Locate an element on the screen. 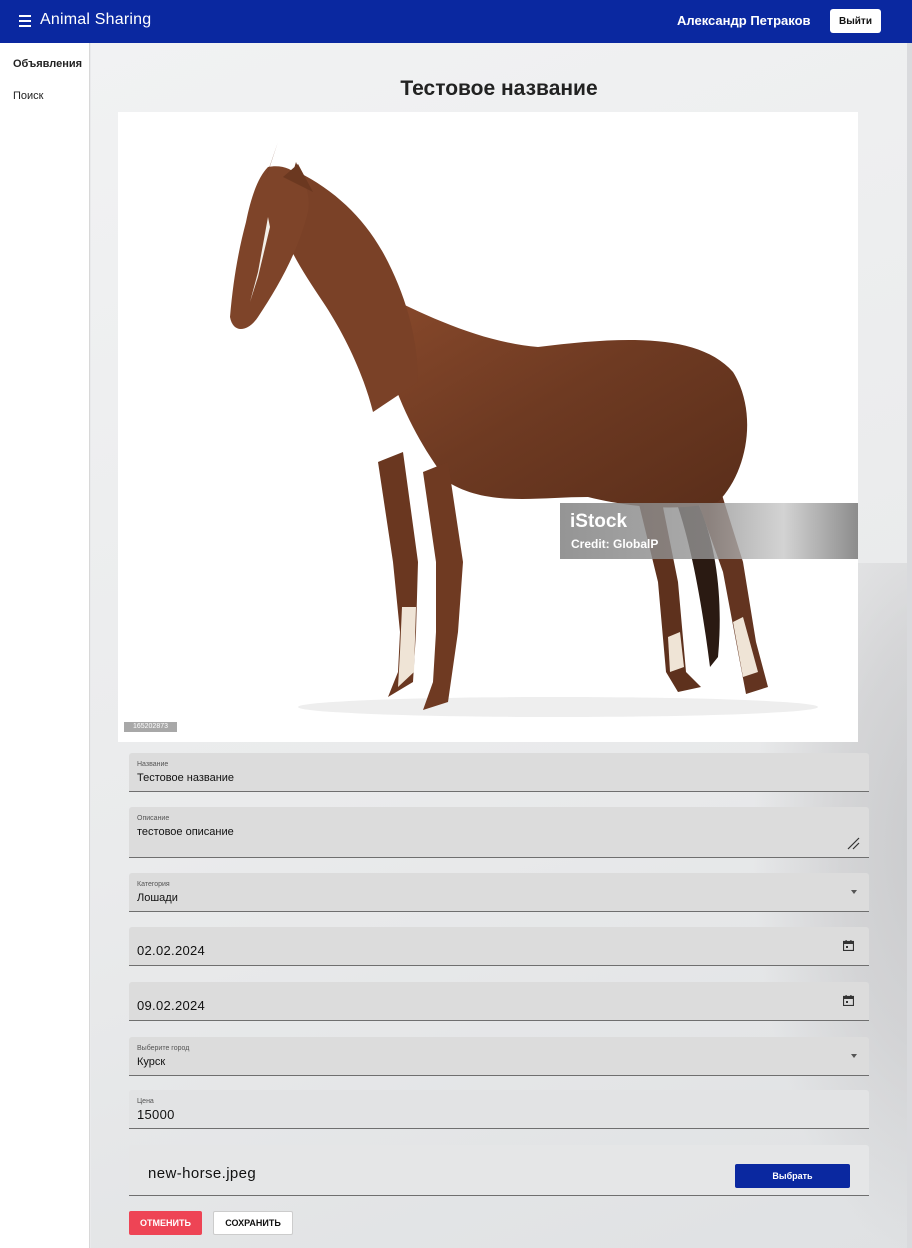 This screenshot has height=1248, width=912. name-field-value: Тестовое название is located at coordinates (185, 778).